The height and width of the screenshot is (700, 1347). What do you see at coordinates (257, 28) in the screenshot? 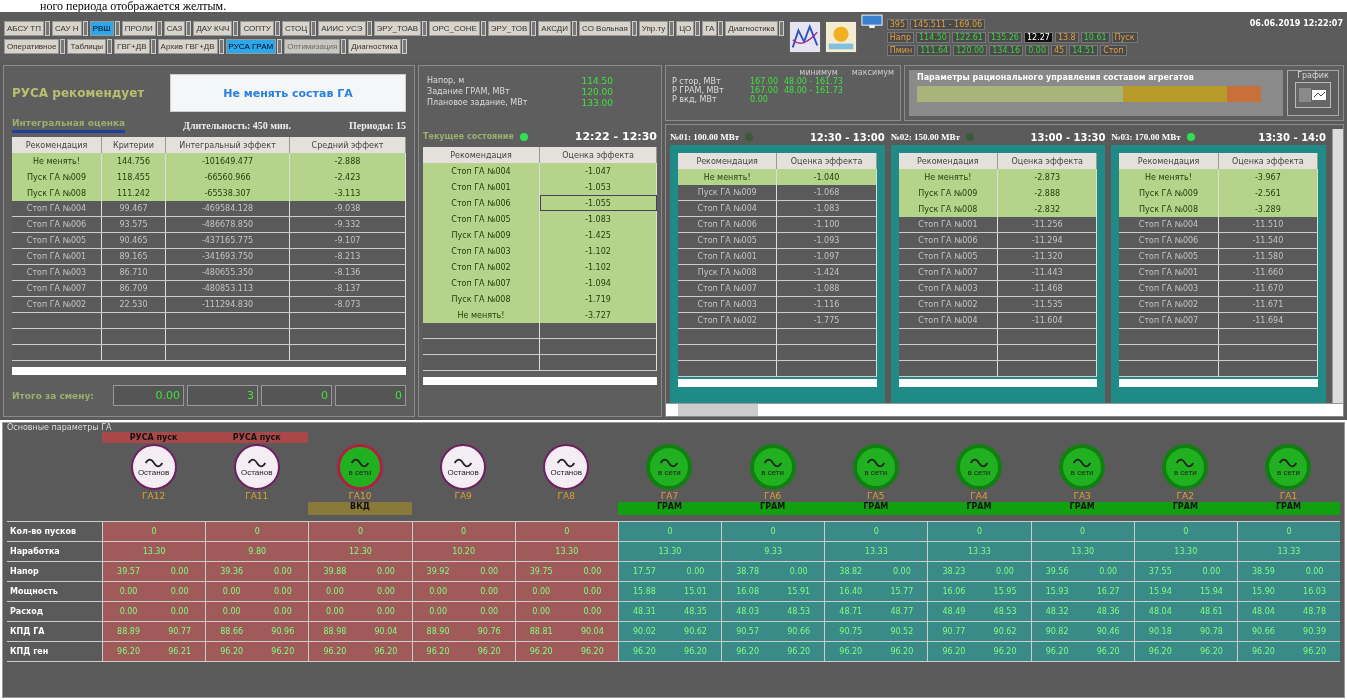
I see `toolbar-tab: СОПТУ` at bounding box center [257, 28].